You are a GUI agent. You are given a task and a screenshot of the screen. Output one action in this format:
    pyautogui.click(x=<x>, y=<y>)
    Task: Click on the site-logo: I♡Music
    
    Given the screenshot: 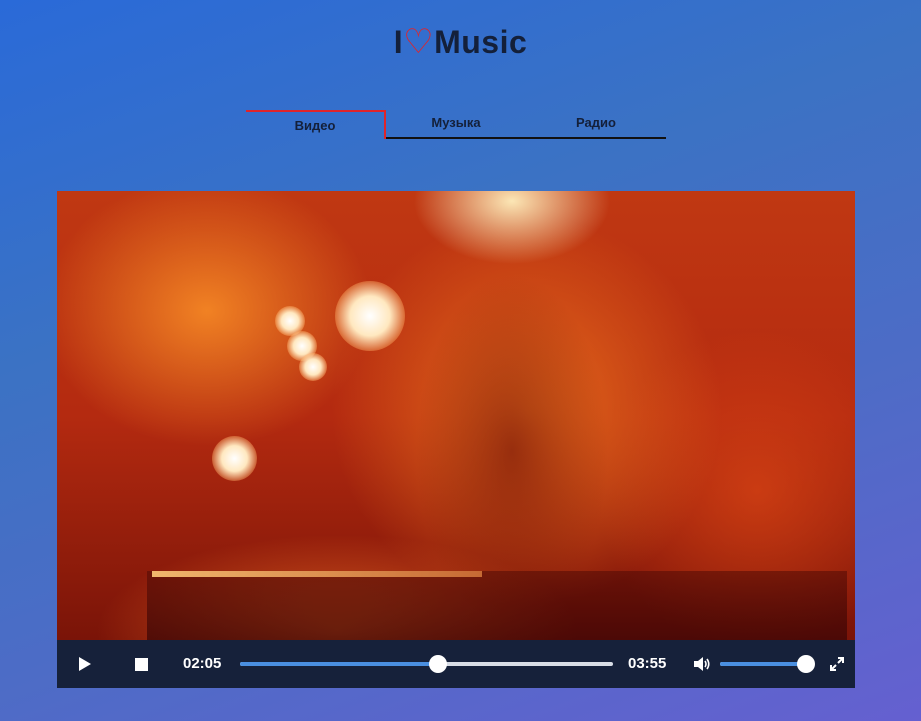 What is the action you would take?
    pyautogui.click(x=460, y=42)
    